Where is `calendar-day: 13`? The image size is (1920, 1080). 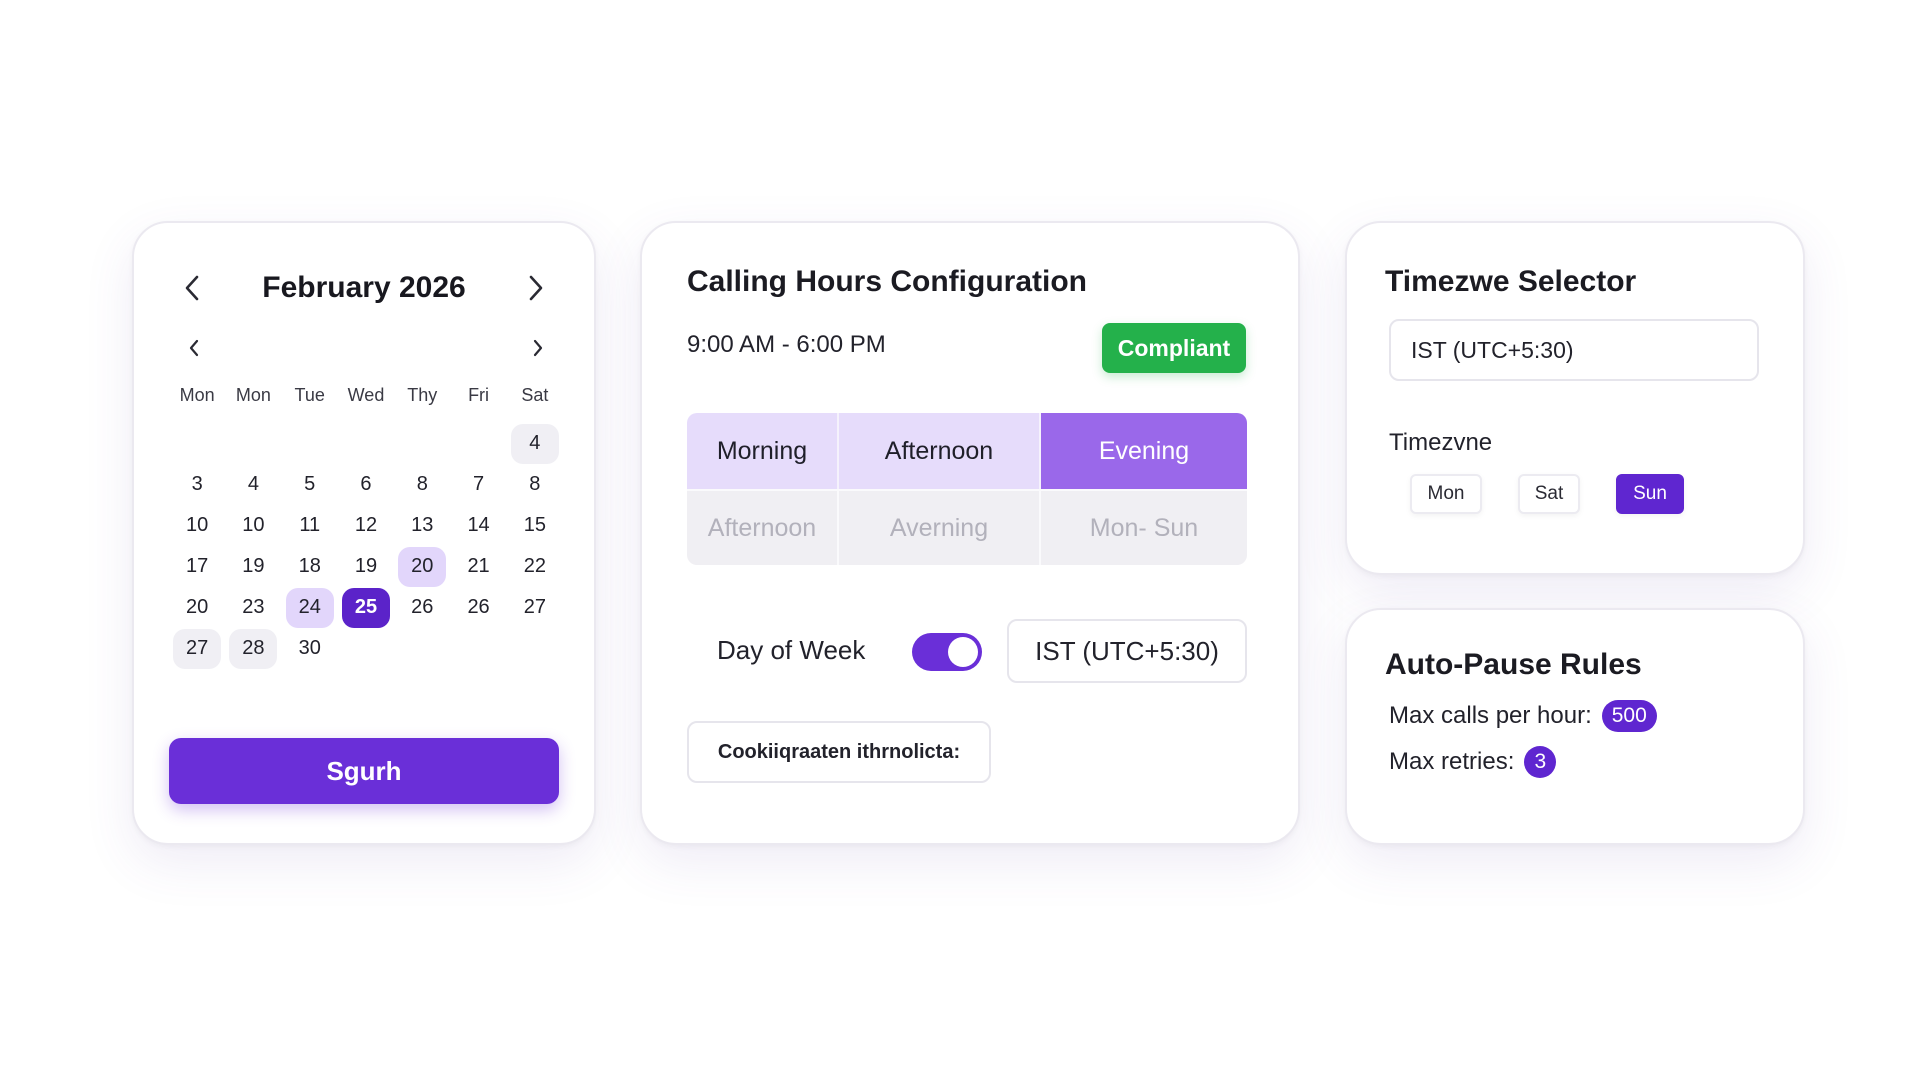 calendar-day: 13 is located at coordinates (422, 525).